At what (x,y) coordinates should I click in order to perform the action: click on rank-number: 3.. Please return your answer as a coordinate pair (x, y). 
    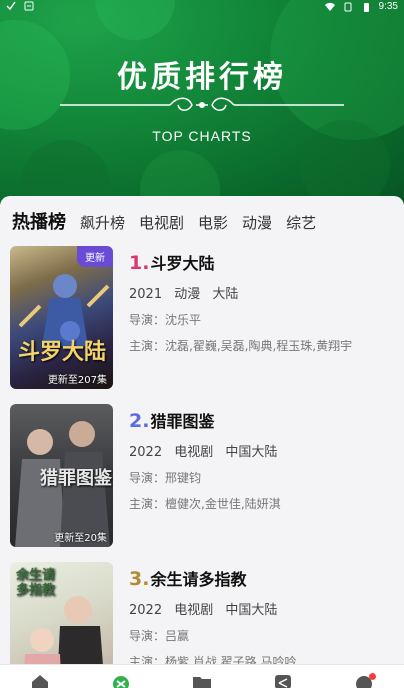
    Looking at the image, I should click on (139, 579).